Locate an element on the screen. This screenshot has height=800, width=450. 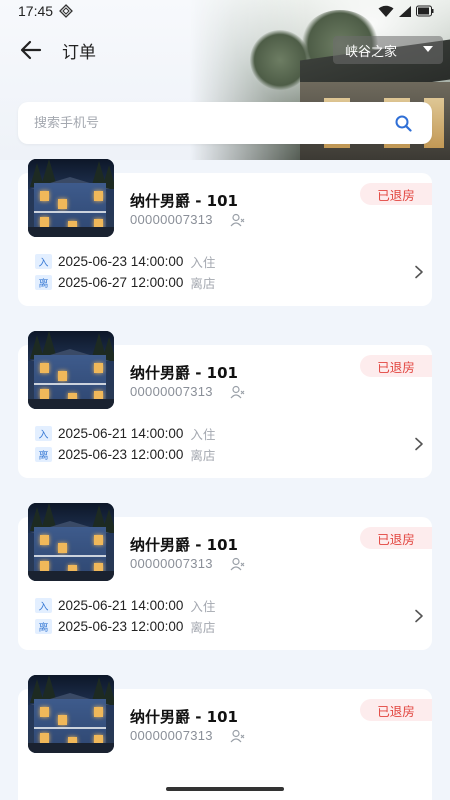
arrow-left-icon is located at coordinates (31, 50).